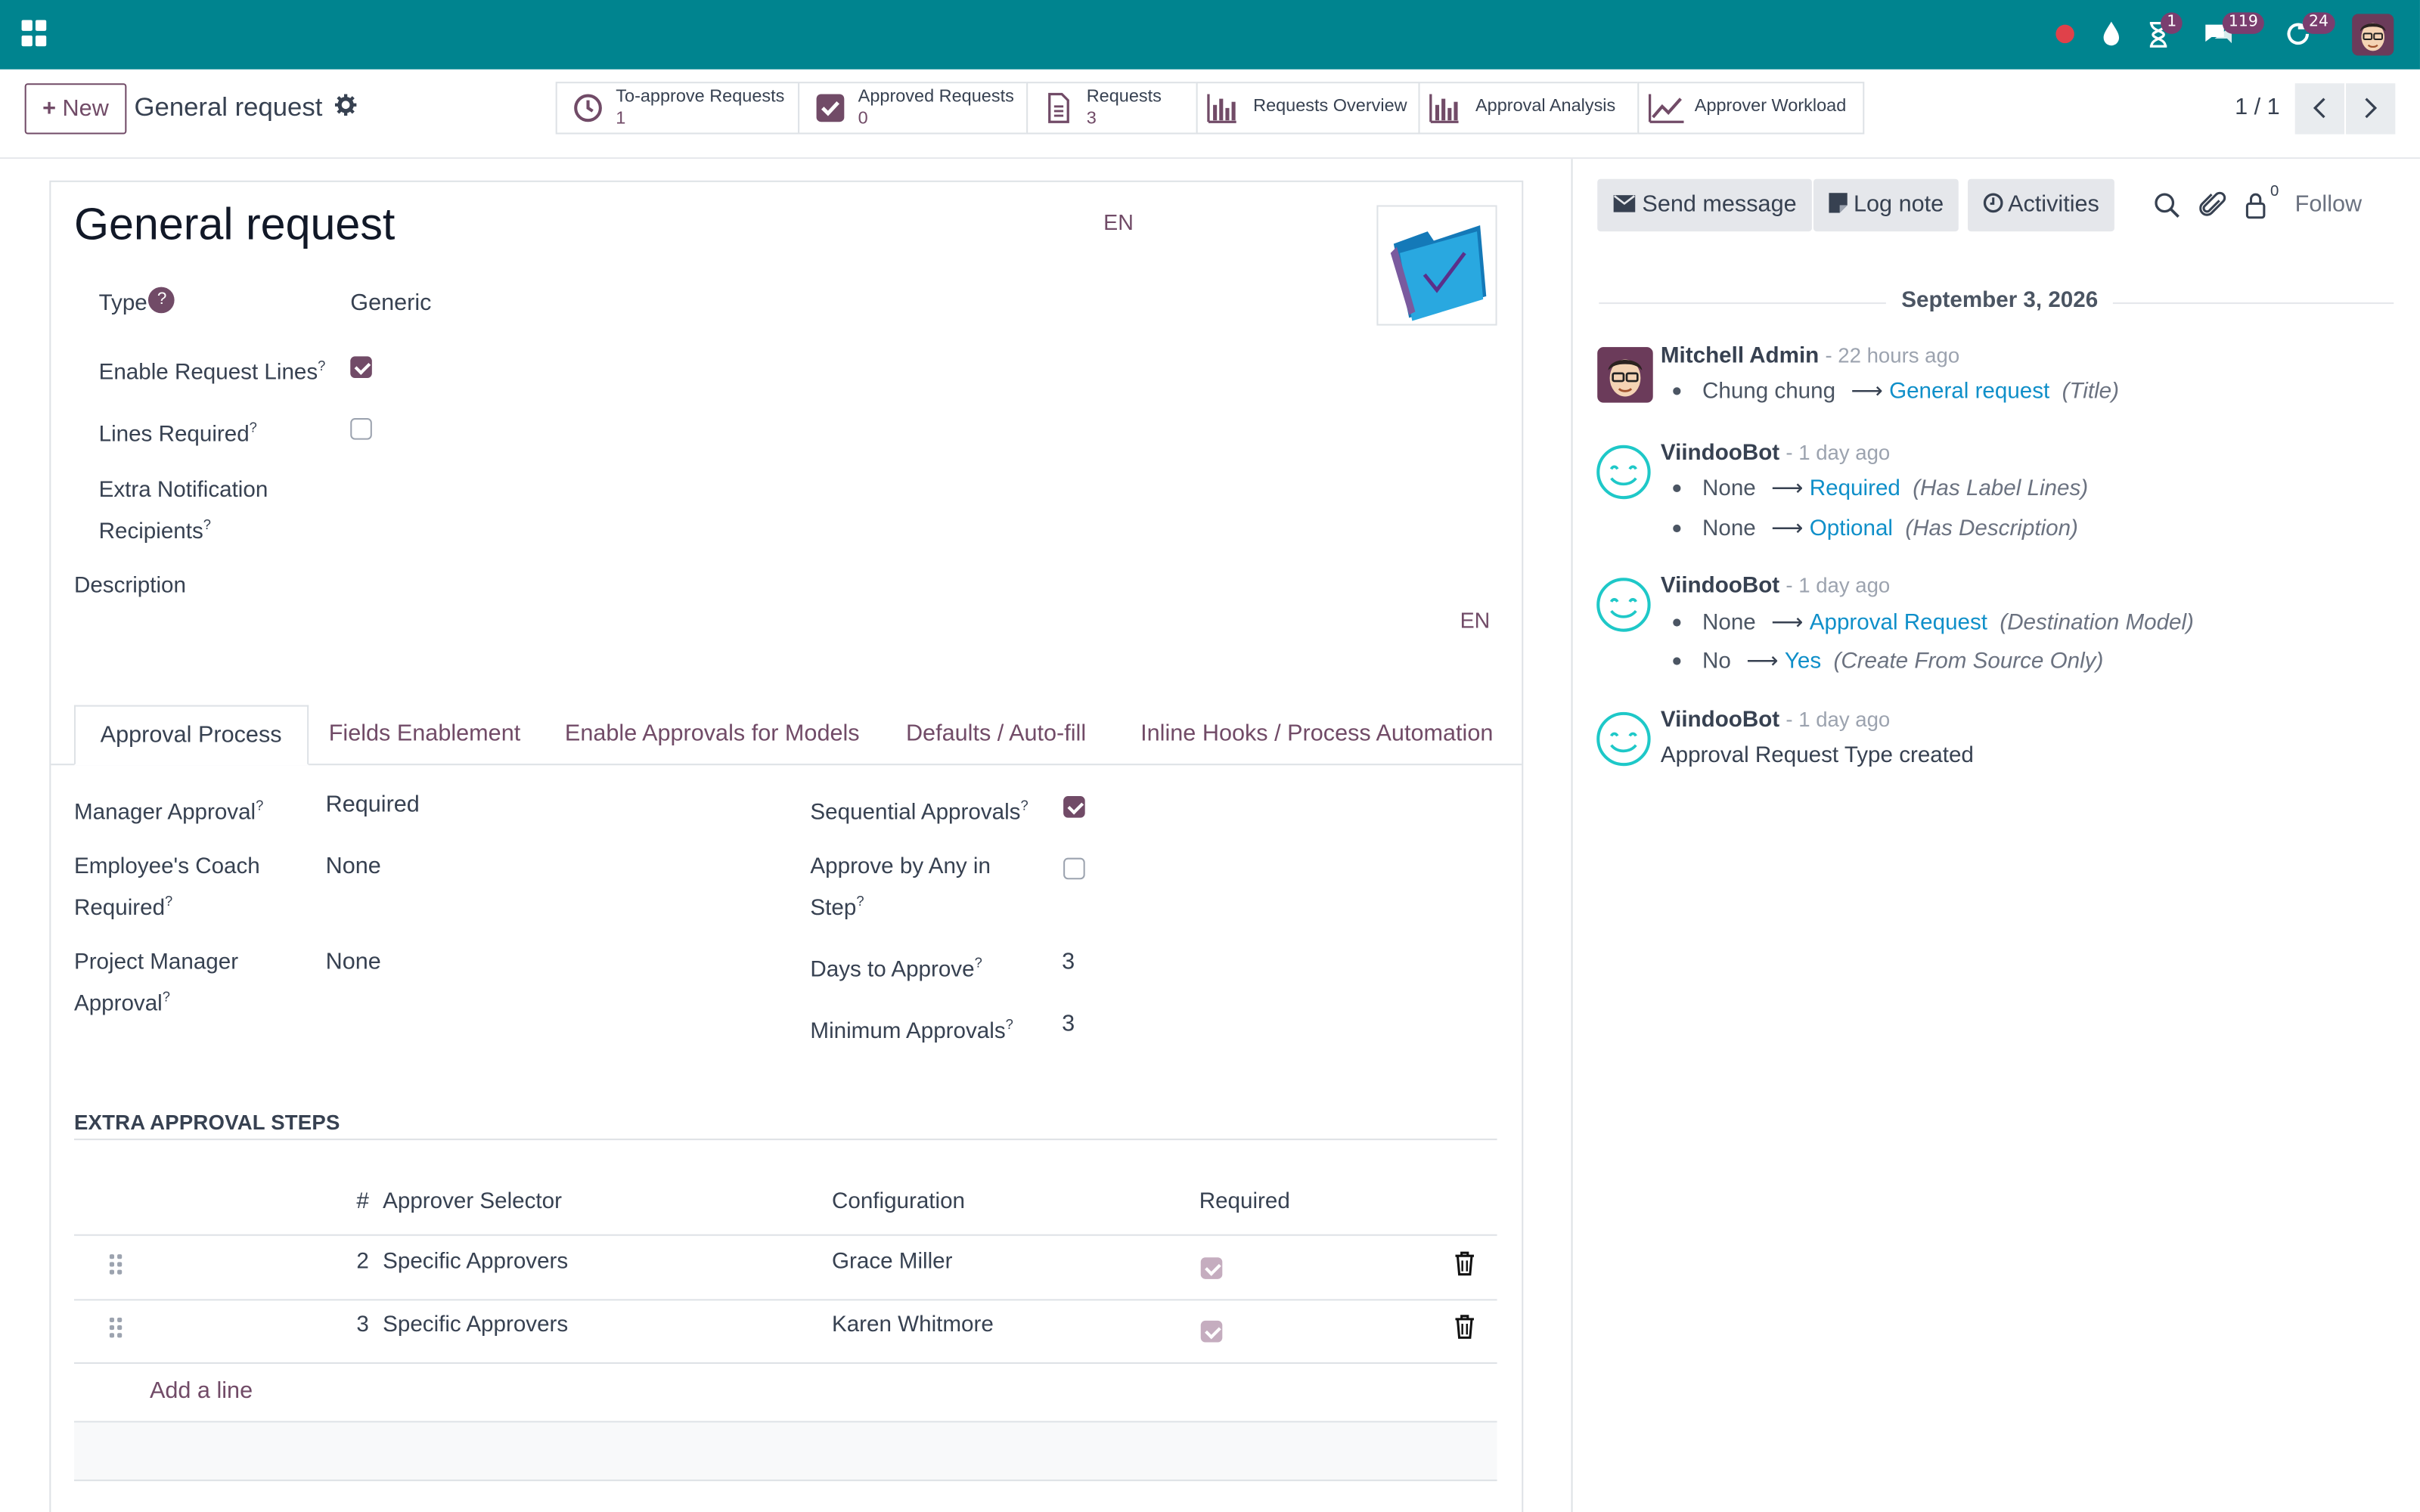  What do you see at coordinates (2001, 489) in the screenshot?
I see `field-name: (Has Label Lines)` at bounding box center [2001, 489].